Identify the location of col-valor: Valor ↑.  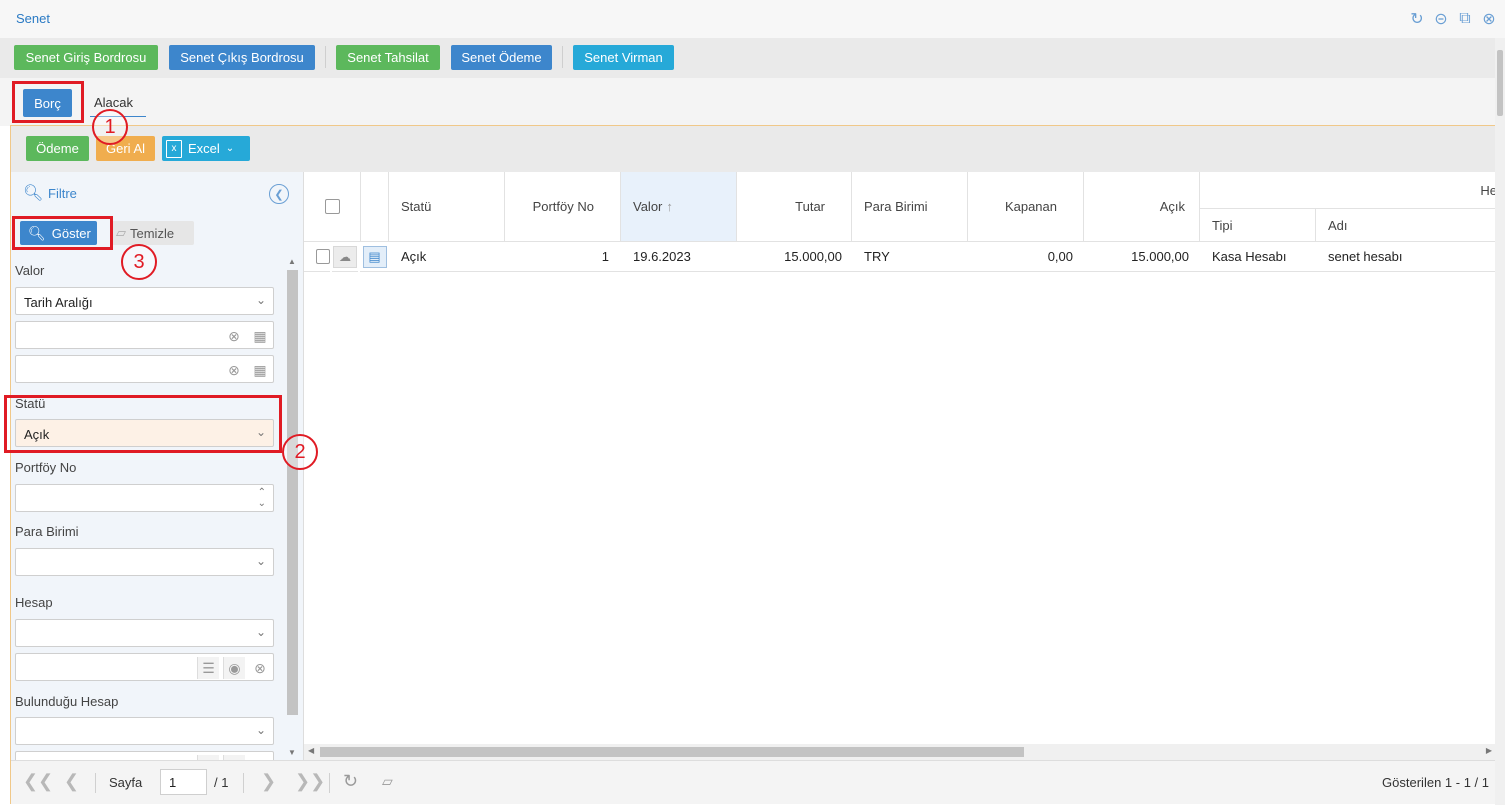
(679, 207).